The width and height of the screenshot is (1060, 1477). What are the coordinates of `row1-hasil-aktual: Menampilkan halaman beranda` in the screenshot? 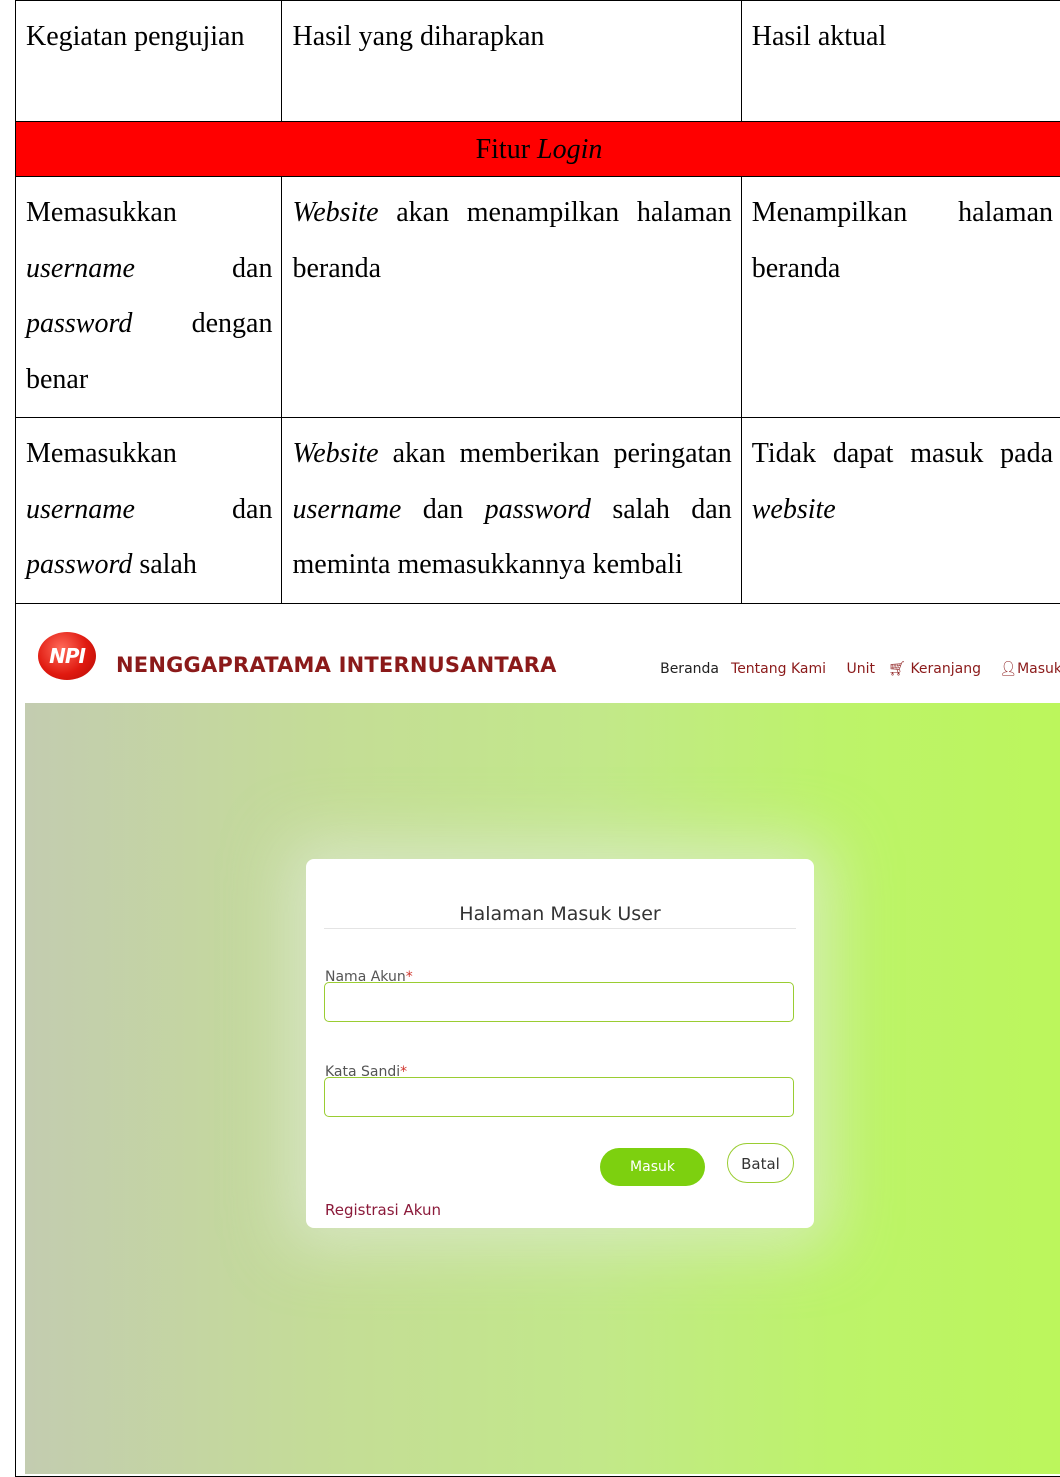 It's located at (900, 297).